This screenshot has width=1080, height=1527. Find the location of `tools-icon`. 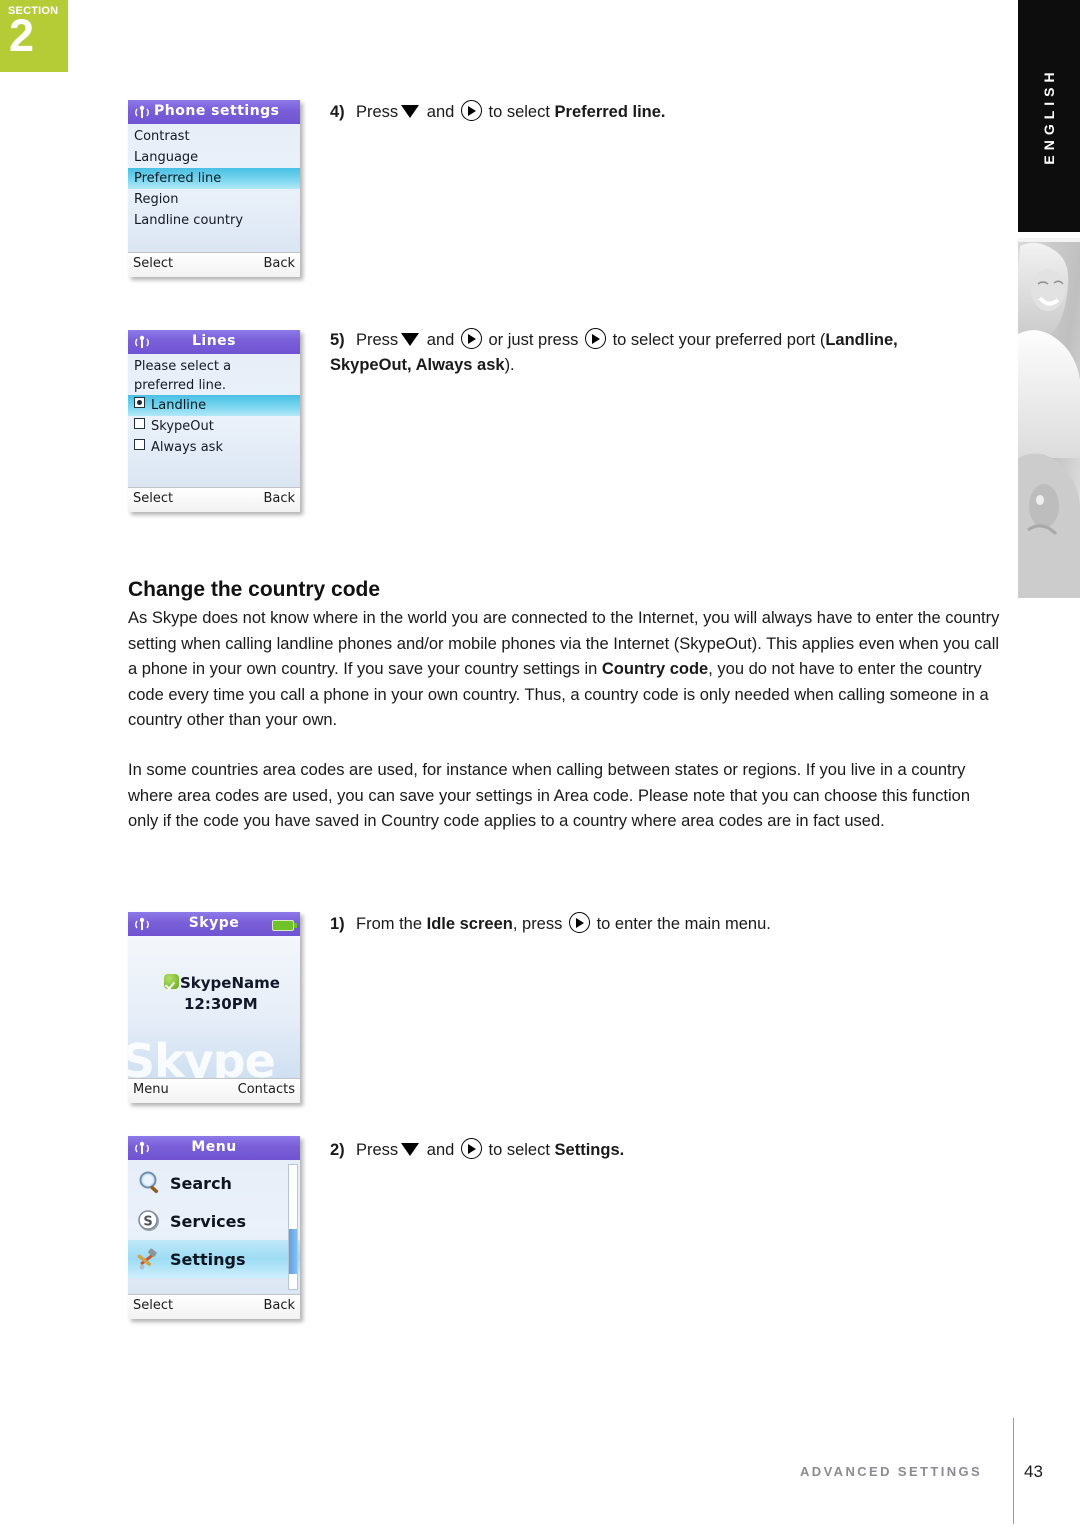

tools-icon is located at coordinates (147, 1259).